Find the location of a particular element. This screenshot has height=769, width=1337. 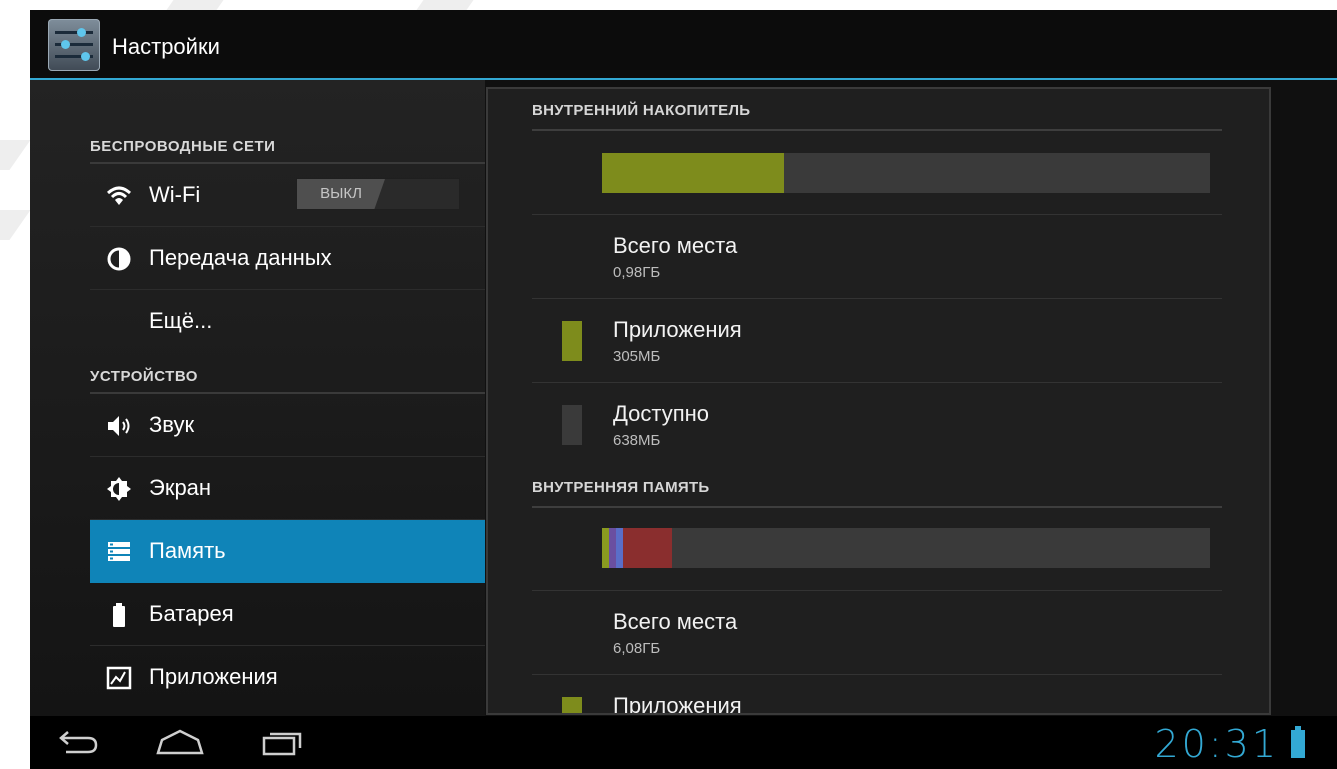

back-icon is located at coordinates (78, 743).